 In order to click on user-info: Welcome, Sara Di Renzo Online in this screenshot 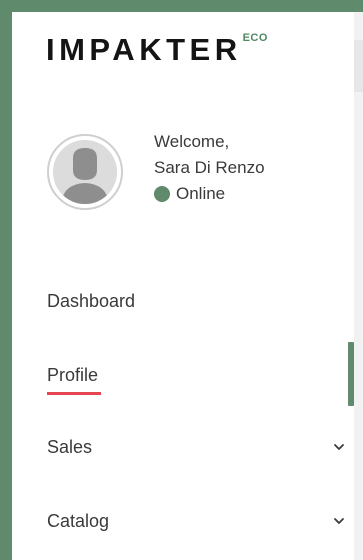, I will do `click(209, 168)`.